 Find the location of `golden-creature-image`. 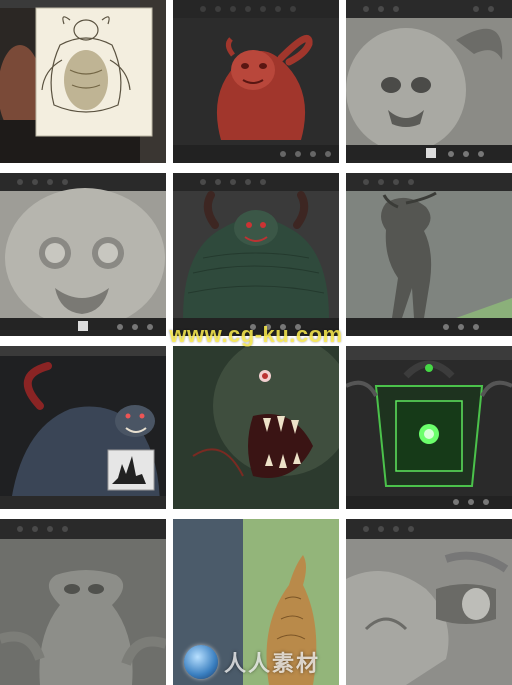

golden-creature-image is located at coordinates (256, 602).